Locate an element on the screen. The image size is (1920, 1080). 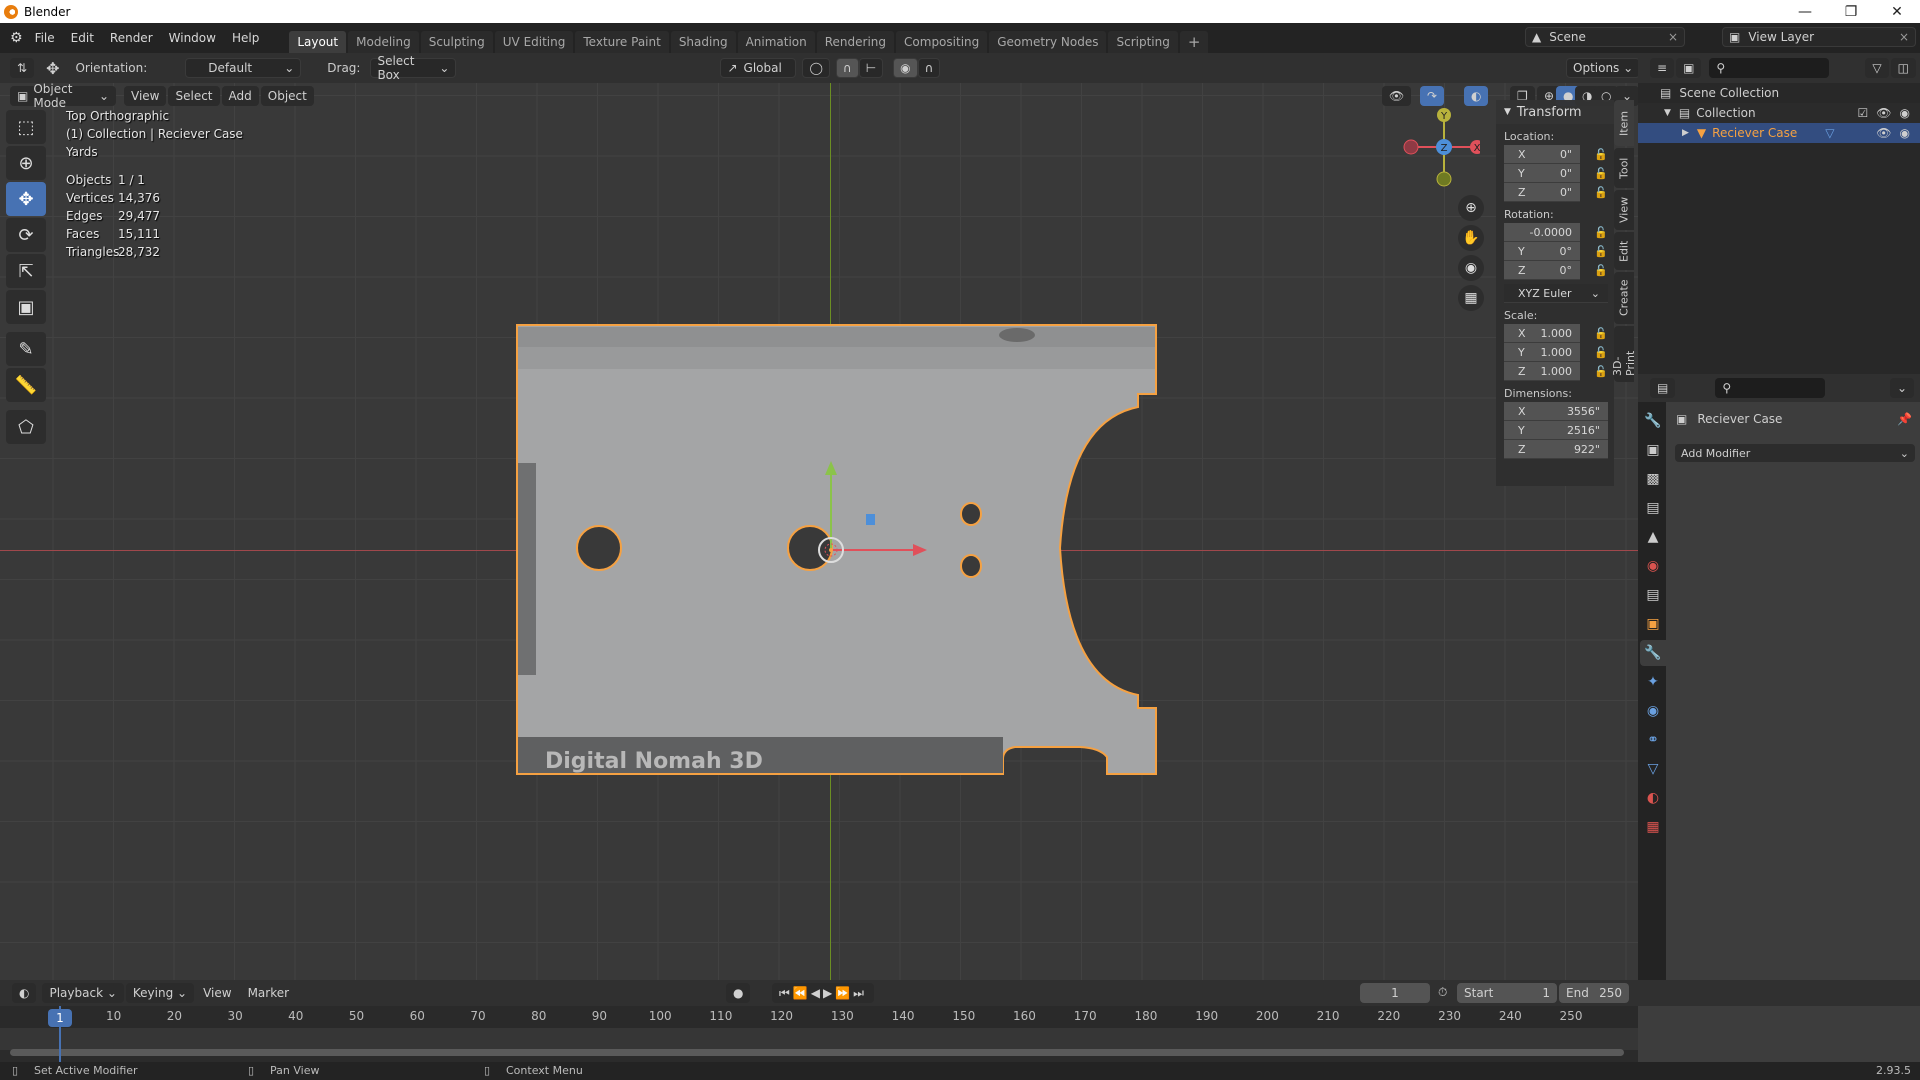
constraints-icon: ⚭ is located at coordinates (1653, 740).